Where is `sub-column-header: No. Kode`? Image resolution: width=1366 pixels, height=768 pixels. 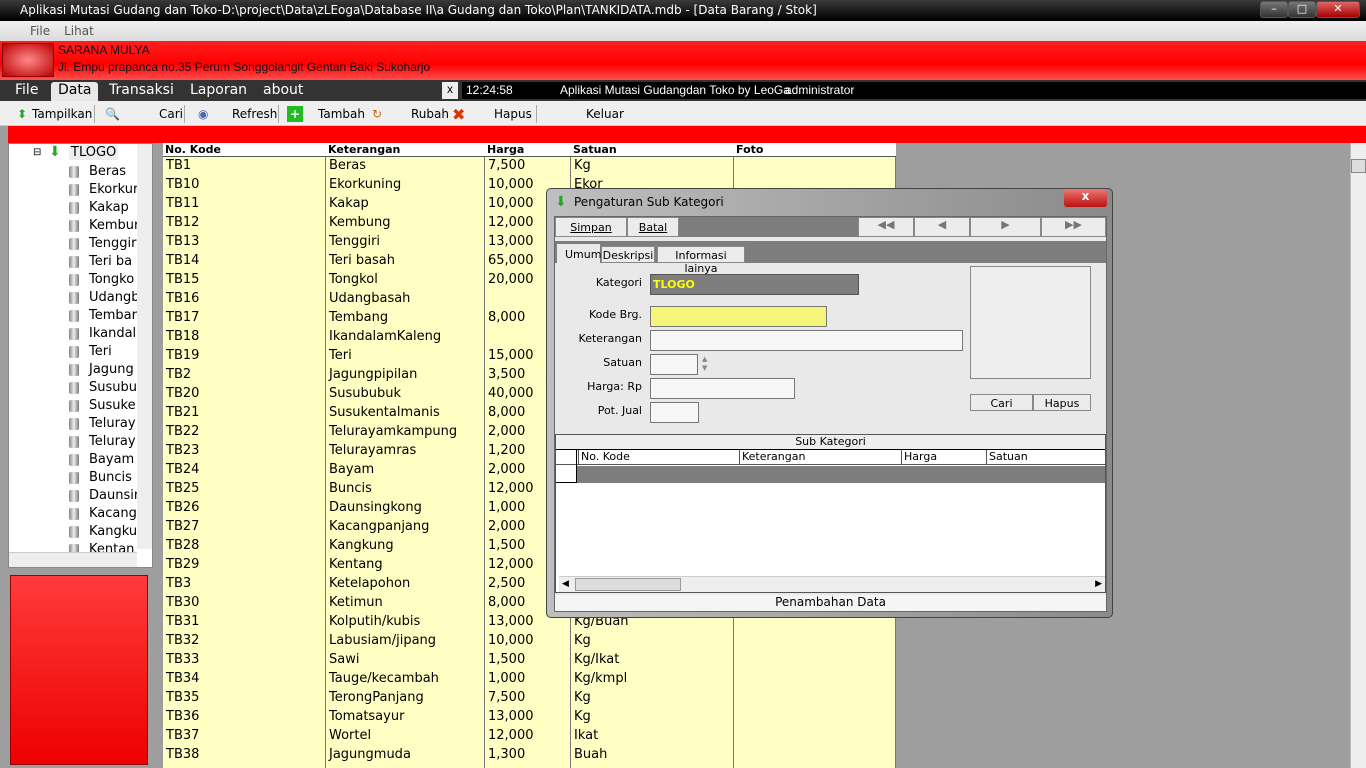
sub-column-header: No. Kode is located at coordinates (658, 457).